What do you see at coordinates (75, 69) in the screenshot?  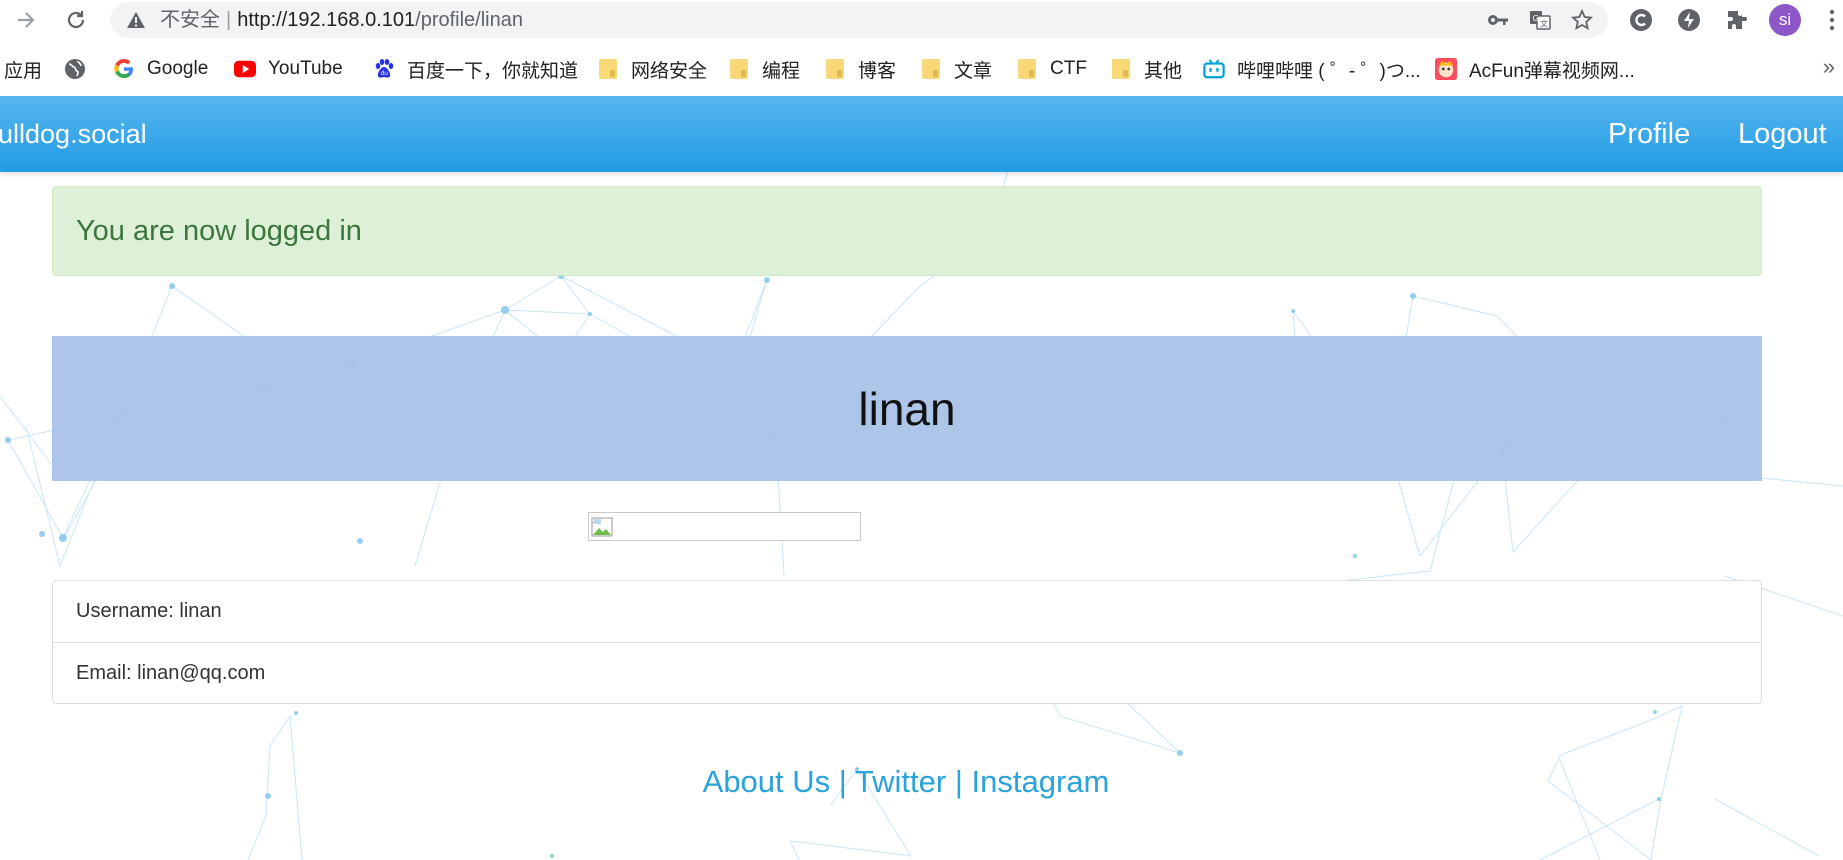 I see `globe-icon` at bounding box center [75, 69].